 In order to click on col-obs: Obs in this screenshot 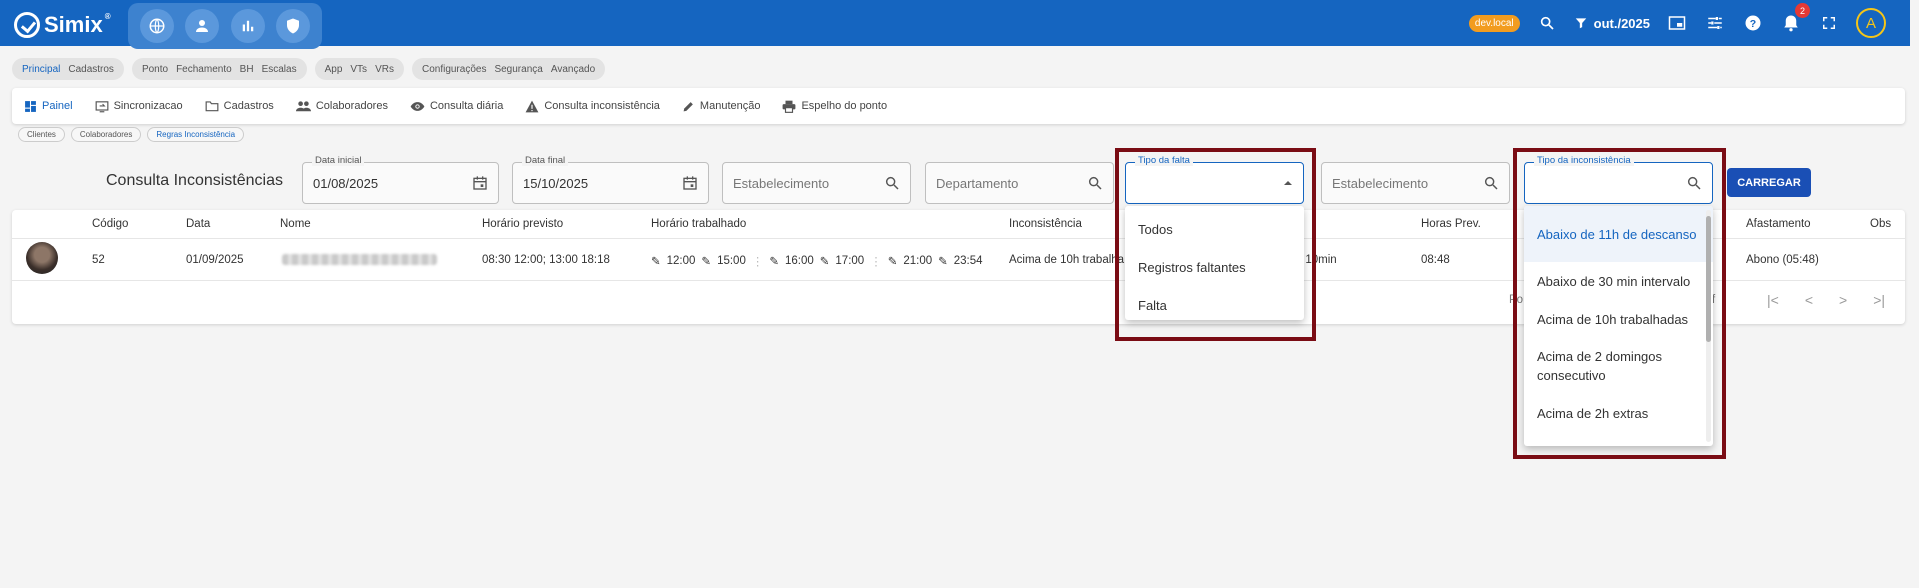, I will do `click(1880, 224)`.